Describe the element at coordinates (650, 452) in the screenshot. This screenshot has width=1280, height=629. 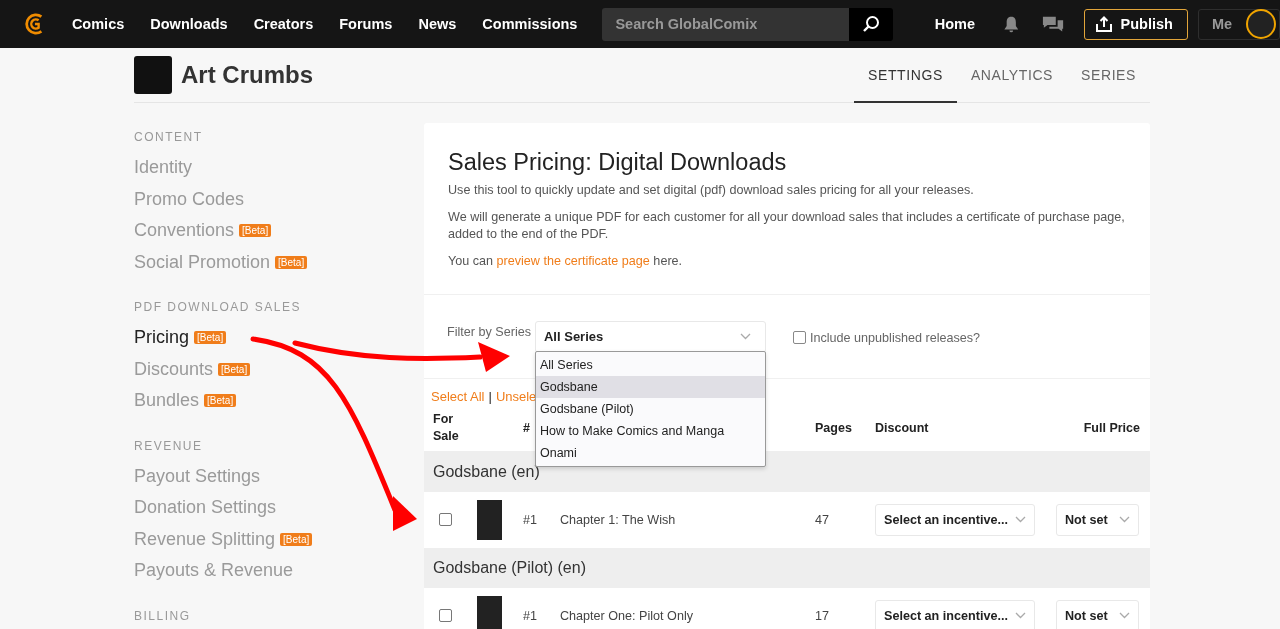
I see `dropdown-option: Onami` at that location.